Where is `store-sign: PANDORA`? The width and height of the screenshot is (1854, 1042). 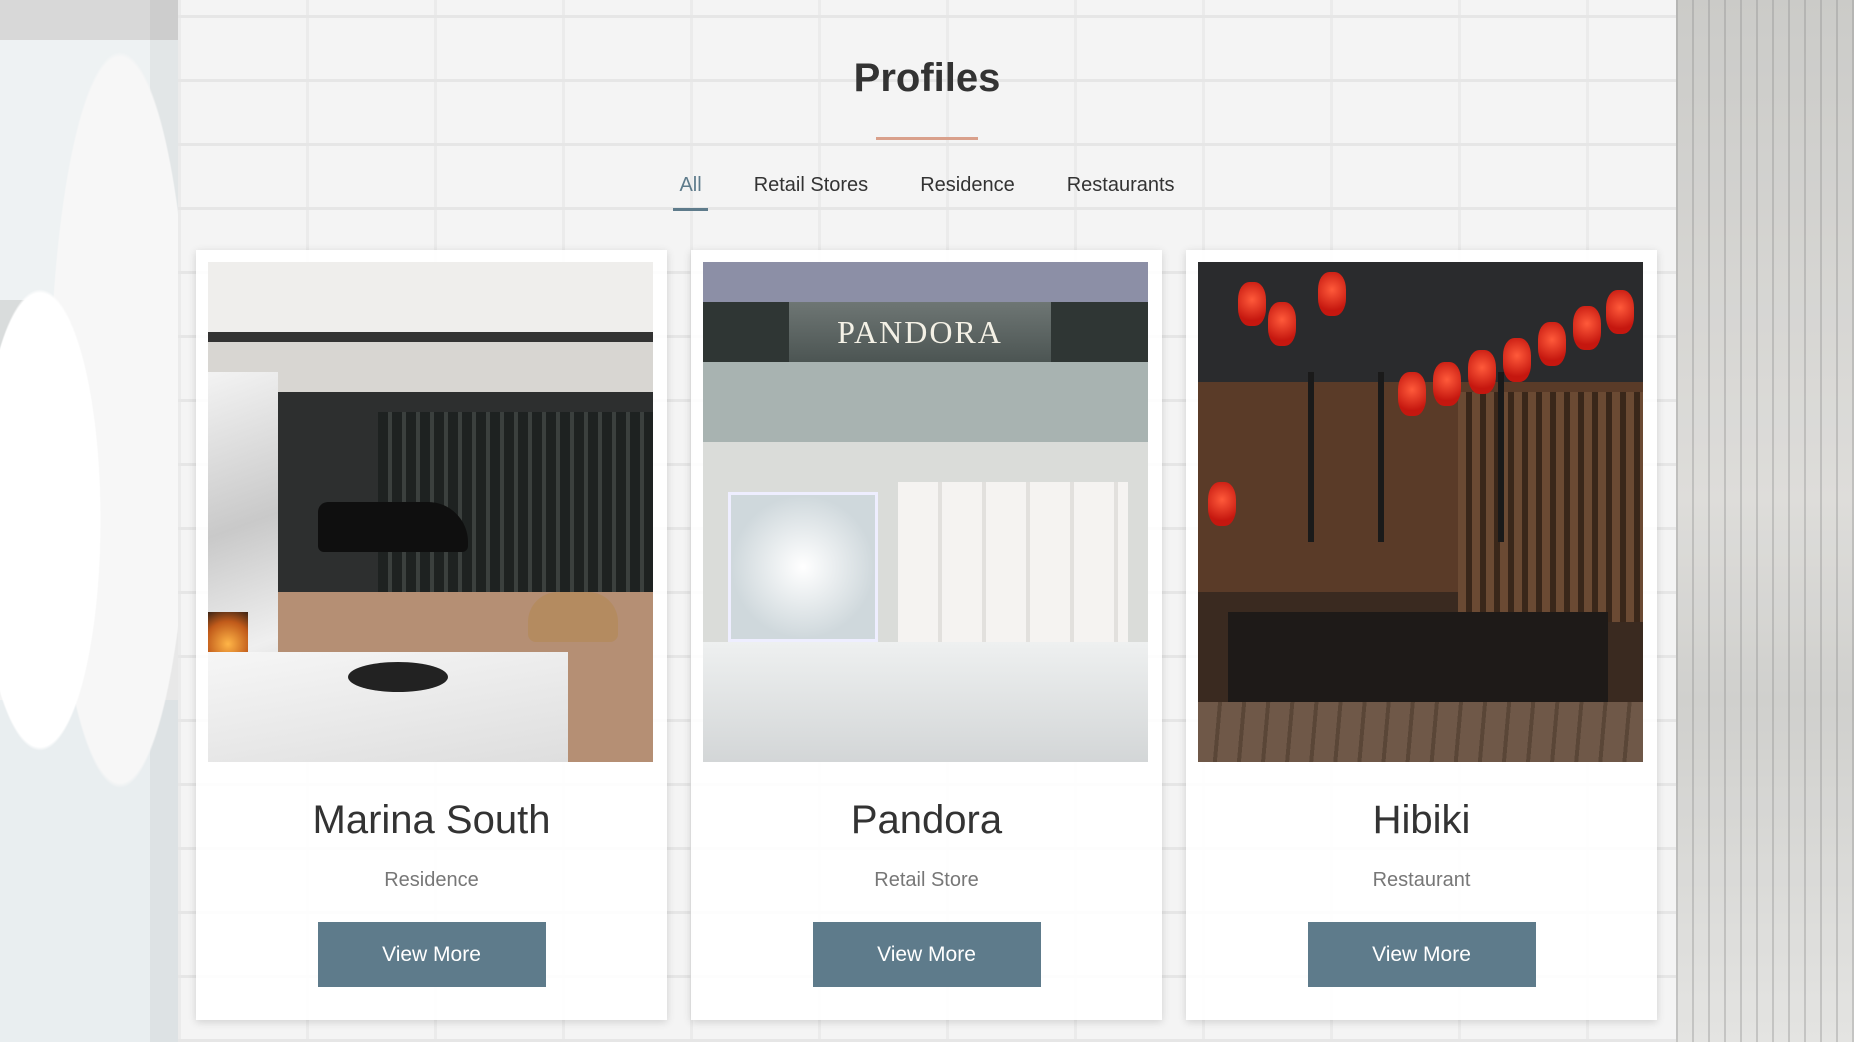 store-sign: PANDORA is located at coordinates (920, 332).